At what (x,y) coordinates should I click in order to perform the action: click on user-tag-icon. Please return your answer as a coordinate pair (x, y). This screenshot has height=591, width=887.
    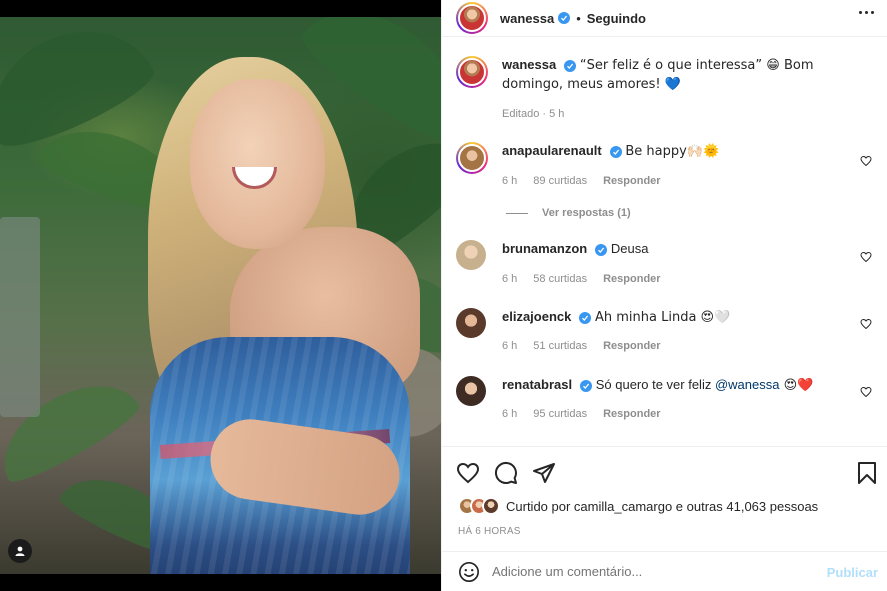
    Looking at the image, I should click on (20, 551).